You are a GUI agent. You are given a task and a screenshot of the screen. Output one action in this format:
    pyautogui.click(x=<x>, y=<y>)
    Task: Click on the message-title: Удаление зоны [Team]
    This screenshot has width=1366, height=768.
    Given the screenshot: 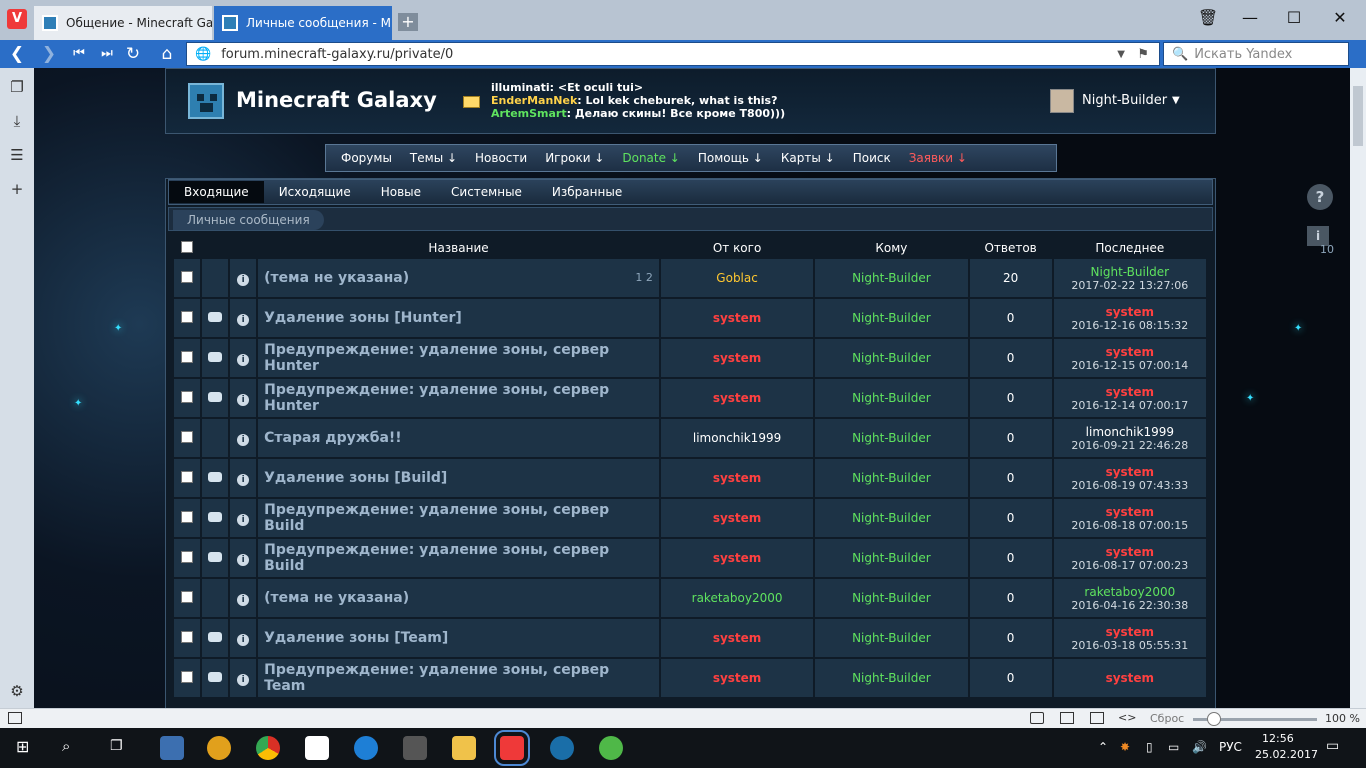 What is the action you would take?
    pyautogui.click(x=356, y=638)
    